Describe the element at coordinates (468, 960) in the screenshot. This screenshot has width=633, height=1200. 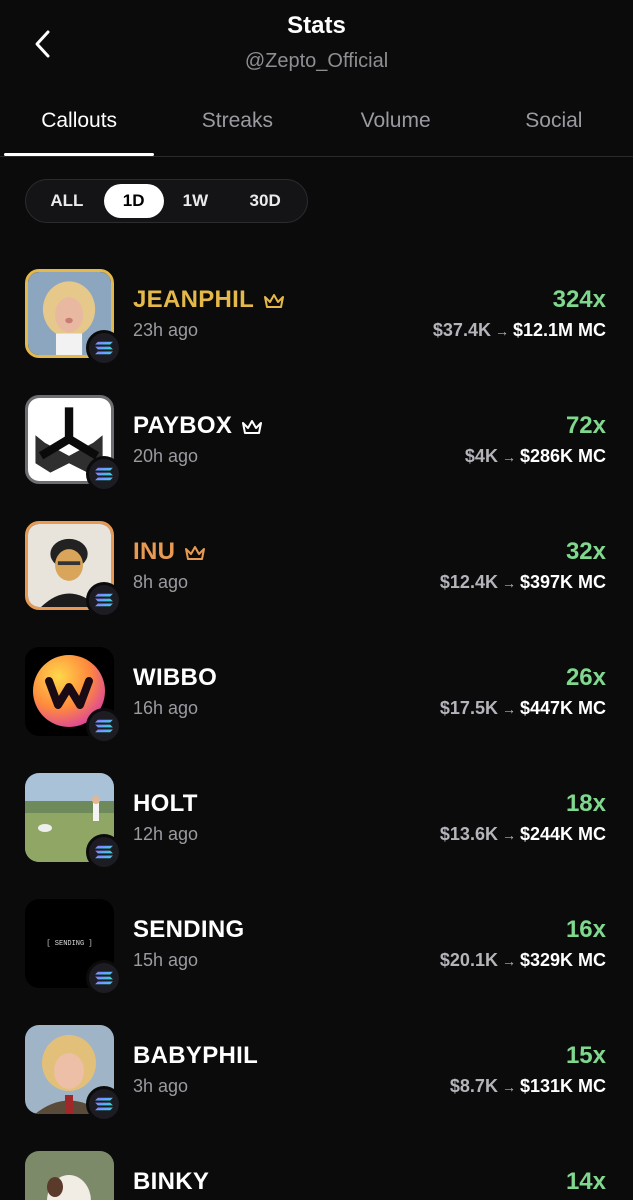
I see `mc-from: $20.1K` at that location.